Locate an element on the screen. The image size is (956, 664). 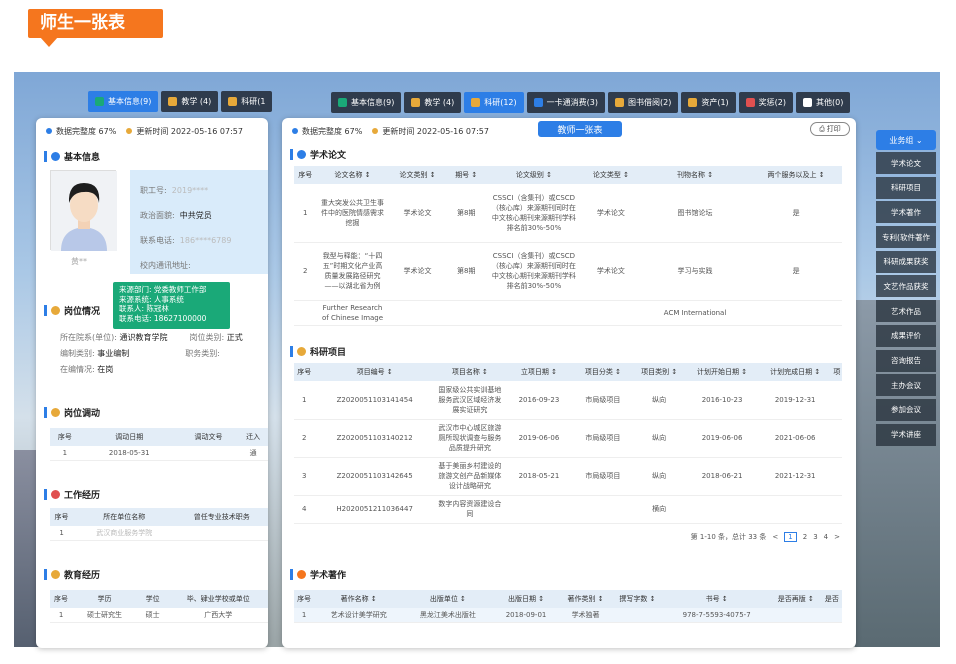
transfer-table: 序号 调动日期 调动文号 迁入 1 2018-05-31 通 is located at coordinates (159, 444).